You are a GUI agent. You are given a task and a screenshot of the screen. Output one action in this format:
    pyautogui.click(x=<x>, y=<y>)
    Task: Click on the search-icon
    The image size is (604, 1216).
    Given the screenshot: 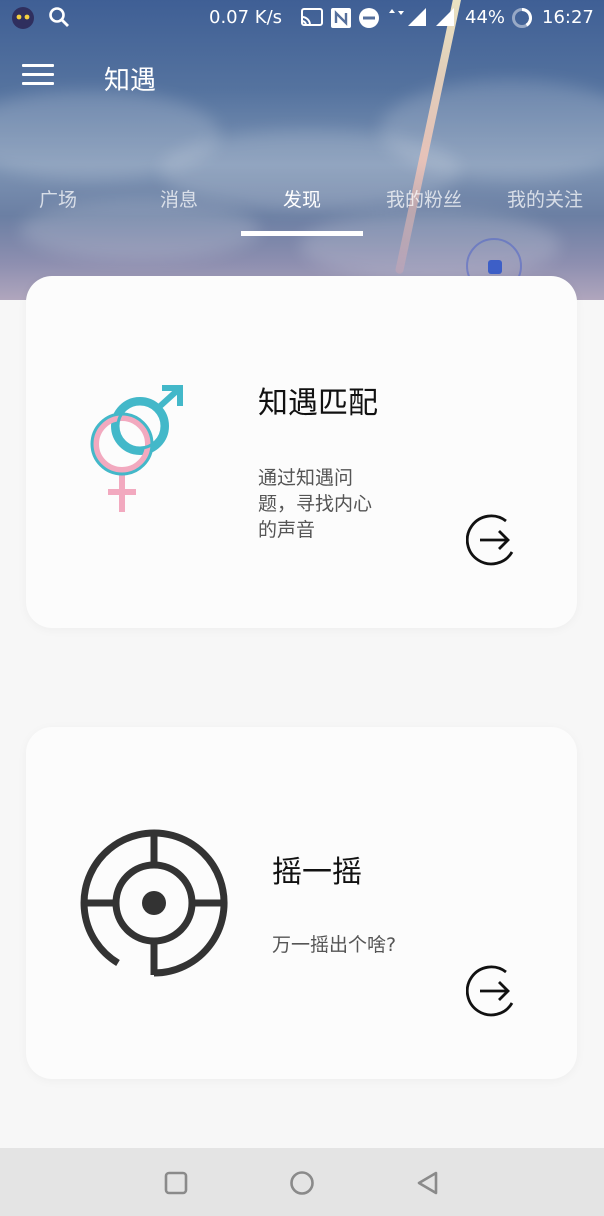 What is the action you would take?
    pyautogui.click(x=59, y=17)
    